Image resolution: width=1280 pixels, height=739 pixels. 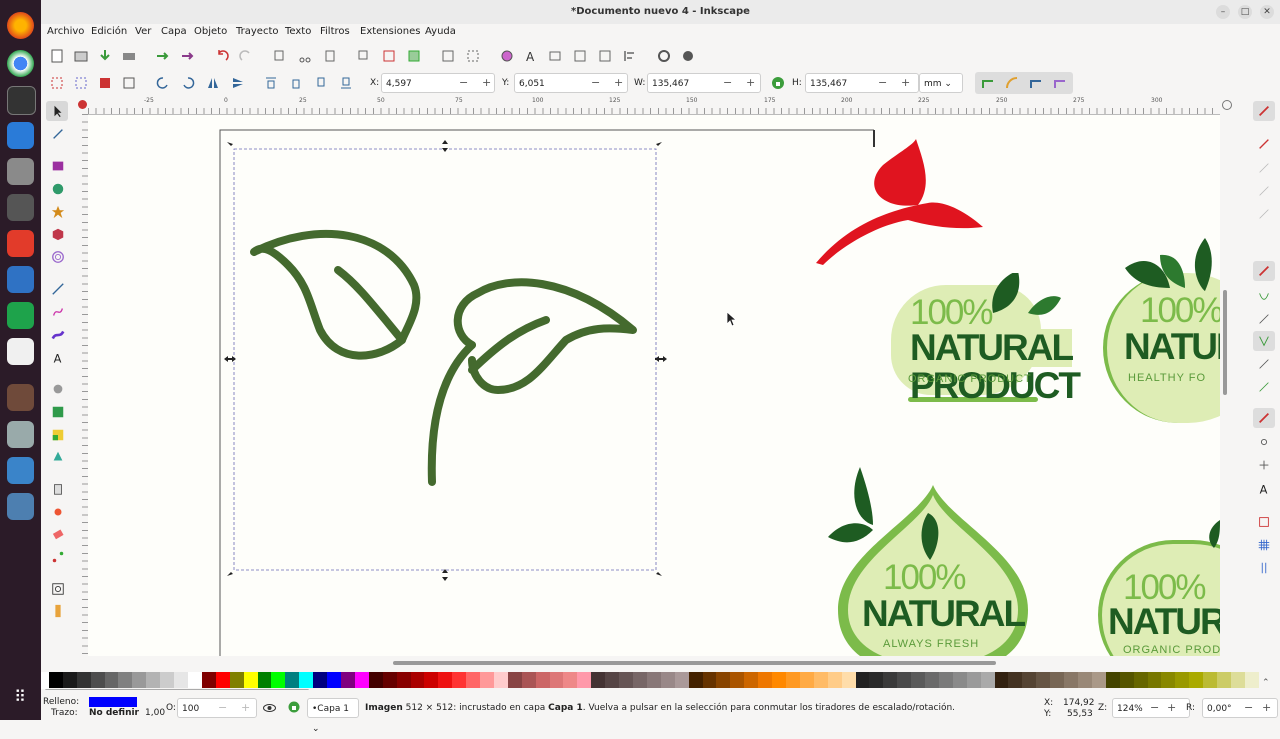 What do you see at coordinates (222, 708) in the screenshot?
I see `opacity-decrement-button: −` at bounding box center [222, 708].